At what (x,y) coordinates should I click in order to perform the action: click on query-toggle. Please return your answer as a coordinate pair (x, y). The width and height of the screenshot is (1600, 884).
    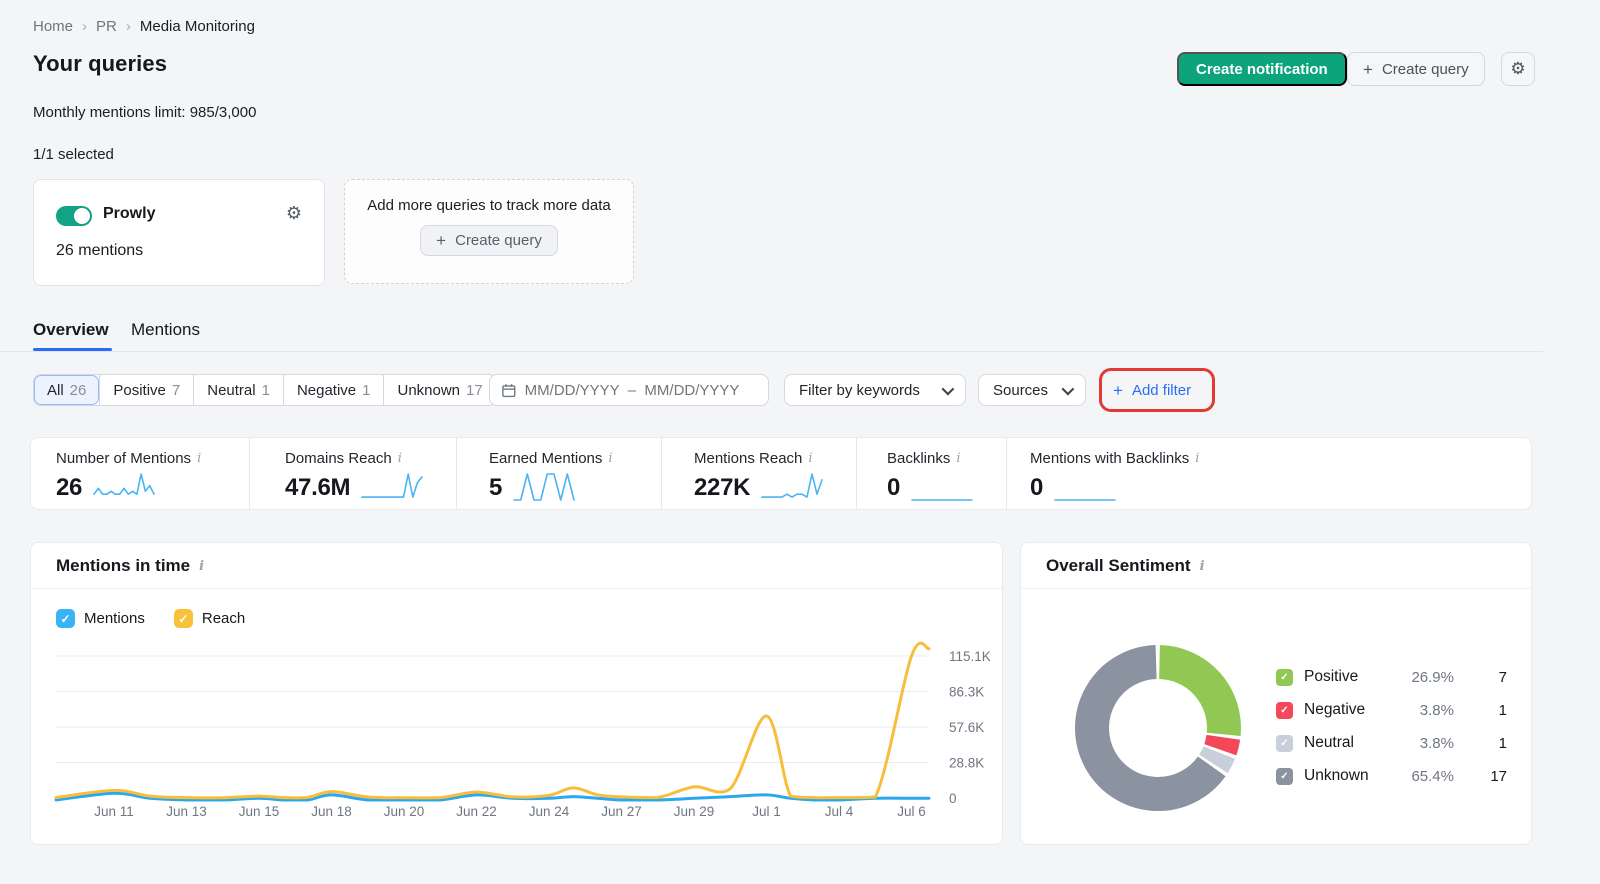
    Looking at the image, I should click on (74, 216).